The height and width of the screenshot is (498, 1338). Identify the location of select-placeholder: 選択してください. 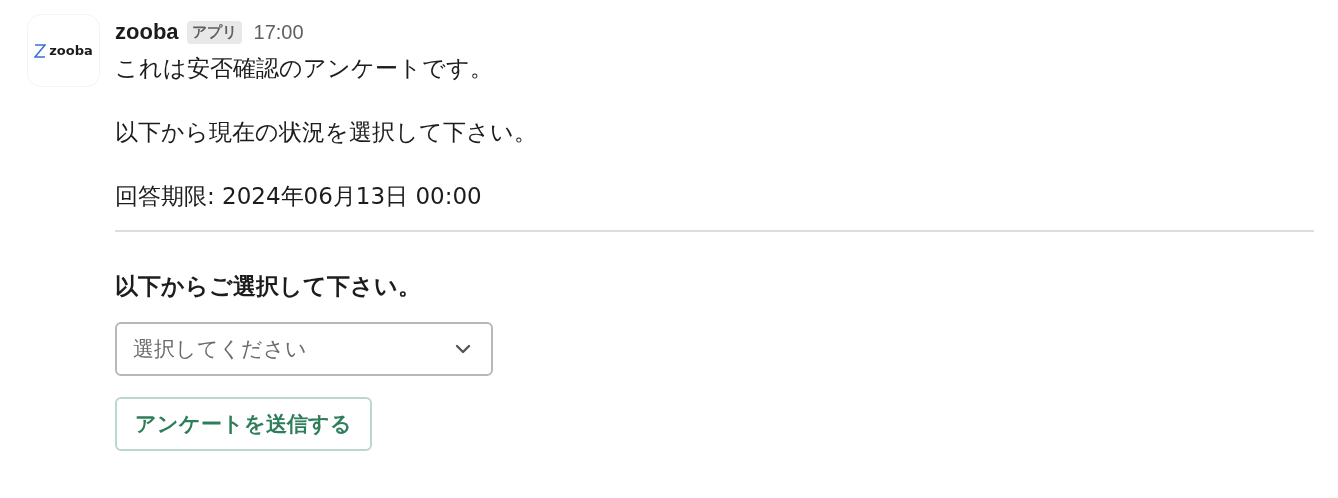
(220, 349).